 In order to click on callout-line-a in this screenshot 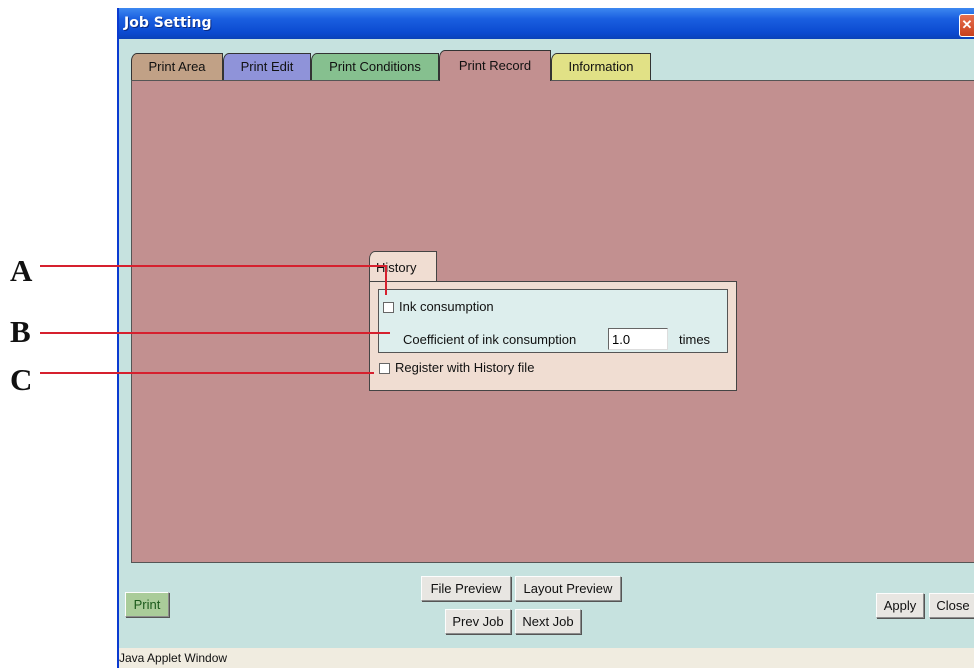, I will do `click(213, 266)`.